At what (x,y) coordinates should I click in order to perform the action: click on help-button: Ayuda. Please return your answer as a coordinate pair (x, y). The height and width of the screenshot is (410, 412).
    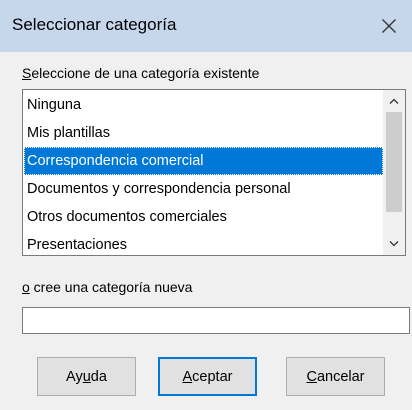
    Looking at the image, I should click on (86, 376).